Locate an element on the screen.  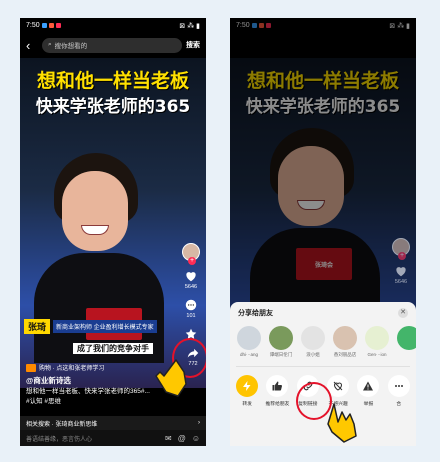
search-input: ⌕ 搜你想看的 is located at coordinates (112, 45).